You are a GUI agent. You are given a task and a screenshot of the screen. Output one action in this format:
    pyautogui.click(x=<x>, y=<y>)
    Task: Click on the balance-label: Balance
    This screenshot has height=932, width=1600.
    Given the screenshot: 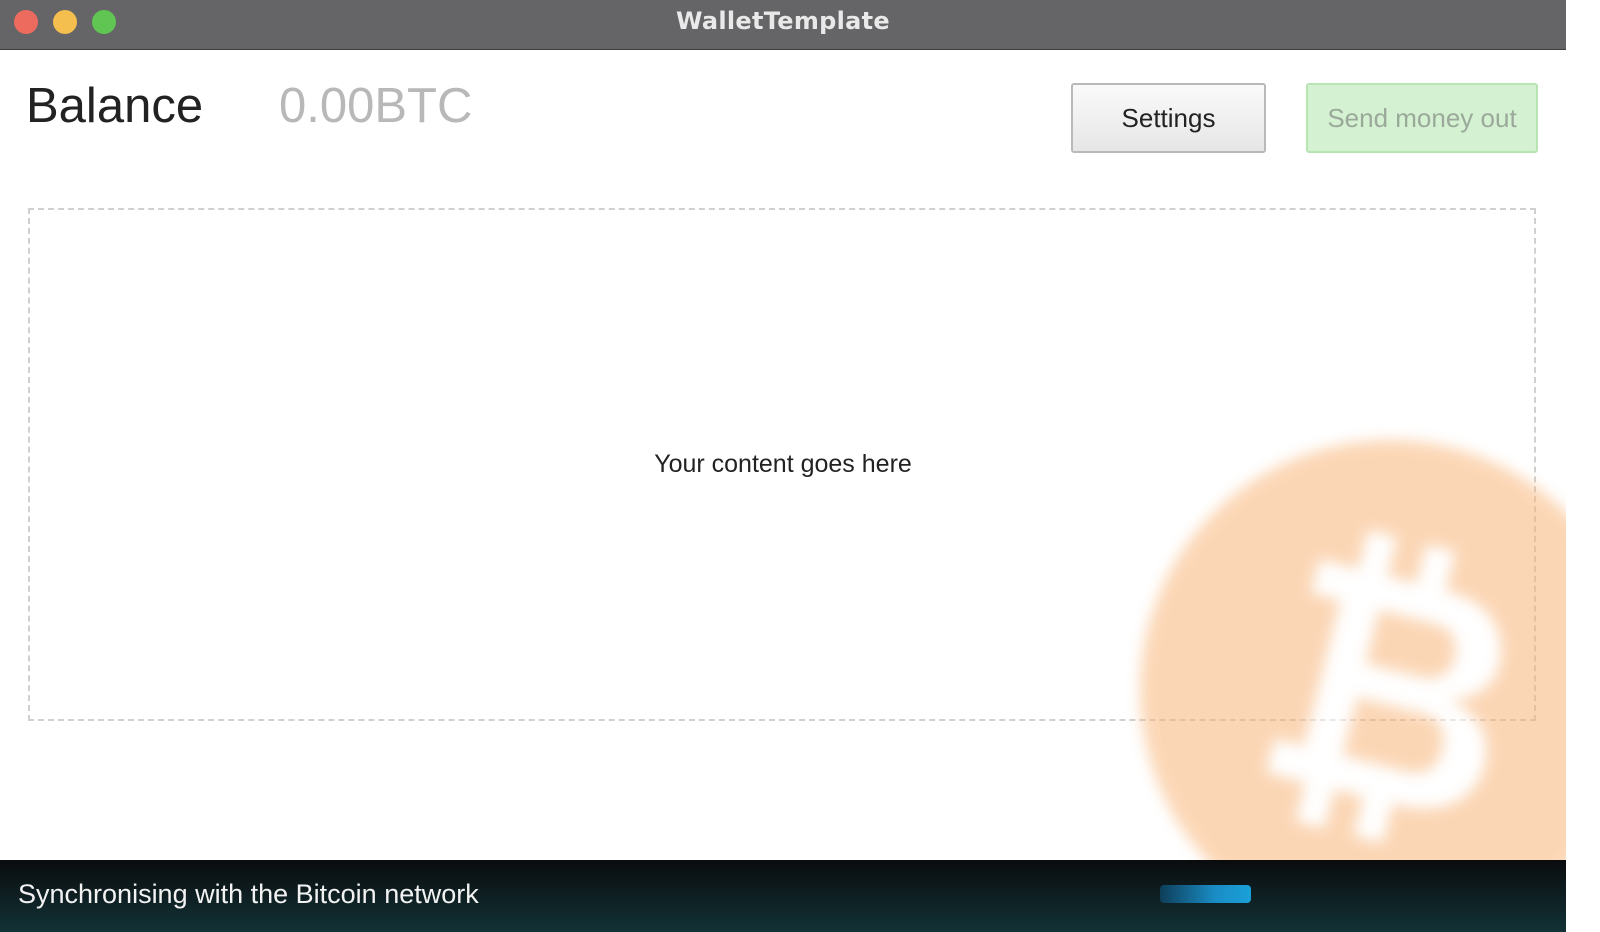 What is the action you would take?
    pyautogui.click(x=115, y=106)
    